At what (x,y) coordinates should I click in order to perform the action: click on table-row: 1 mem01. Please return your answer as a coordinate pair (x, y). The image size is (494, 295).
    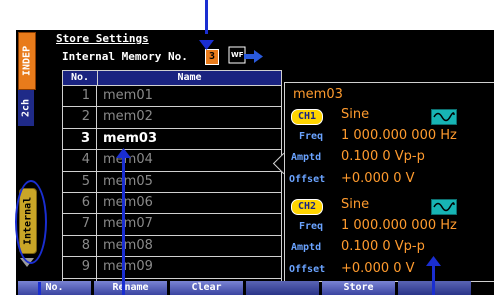
    Looking at the image, I should click on (172, 97).